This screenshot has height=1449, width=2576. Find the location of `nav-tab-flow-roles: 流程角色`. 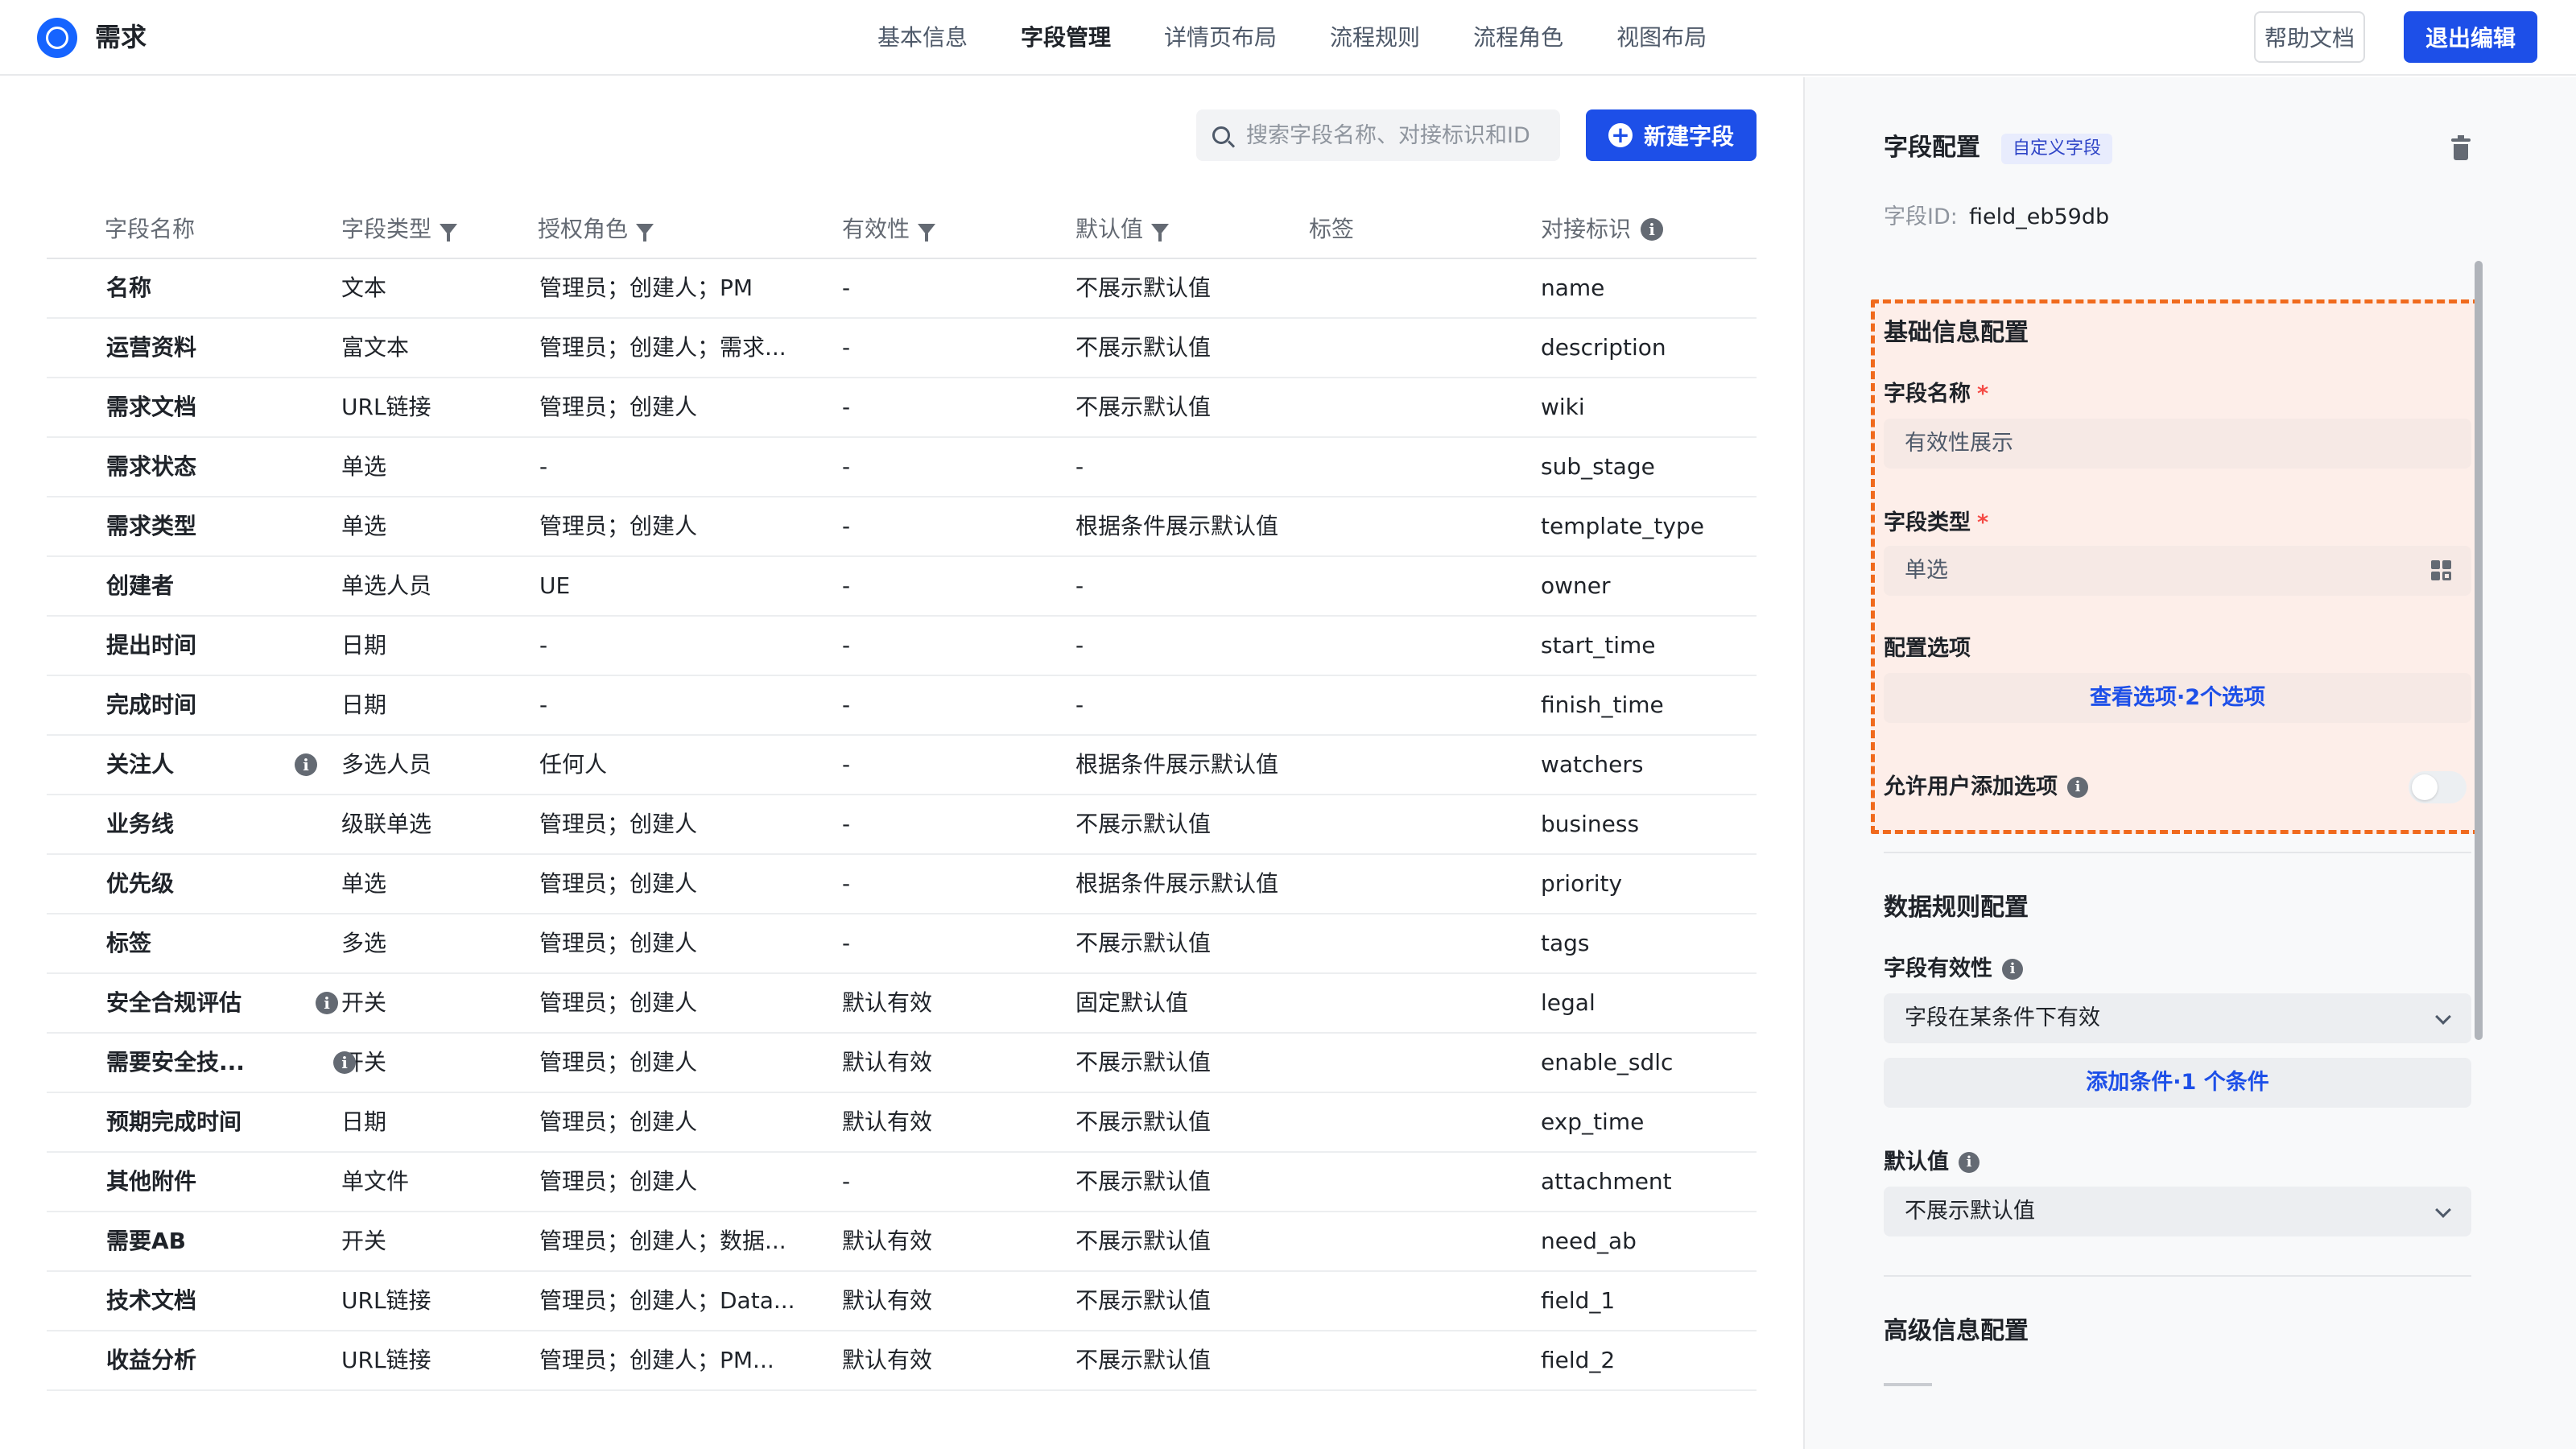

nav-tab-flow-roles: 流程角色 is located at coordinates (1518, 38).